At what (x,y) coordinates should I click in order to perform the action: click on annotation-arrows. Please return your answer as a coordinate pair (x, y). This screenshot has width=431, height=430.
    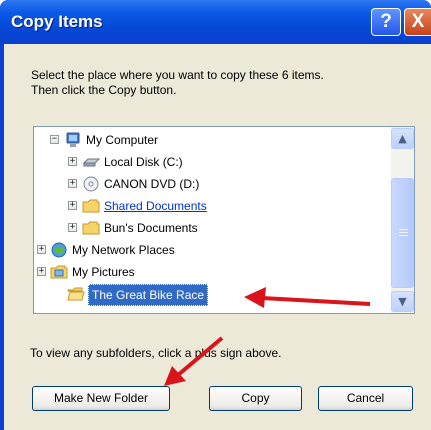
    Looking at the image, I should click on (267, 336).